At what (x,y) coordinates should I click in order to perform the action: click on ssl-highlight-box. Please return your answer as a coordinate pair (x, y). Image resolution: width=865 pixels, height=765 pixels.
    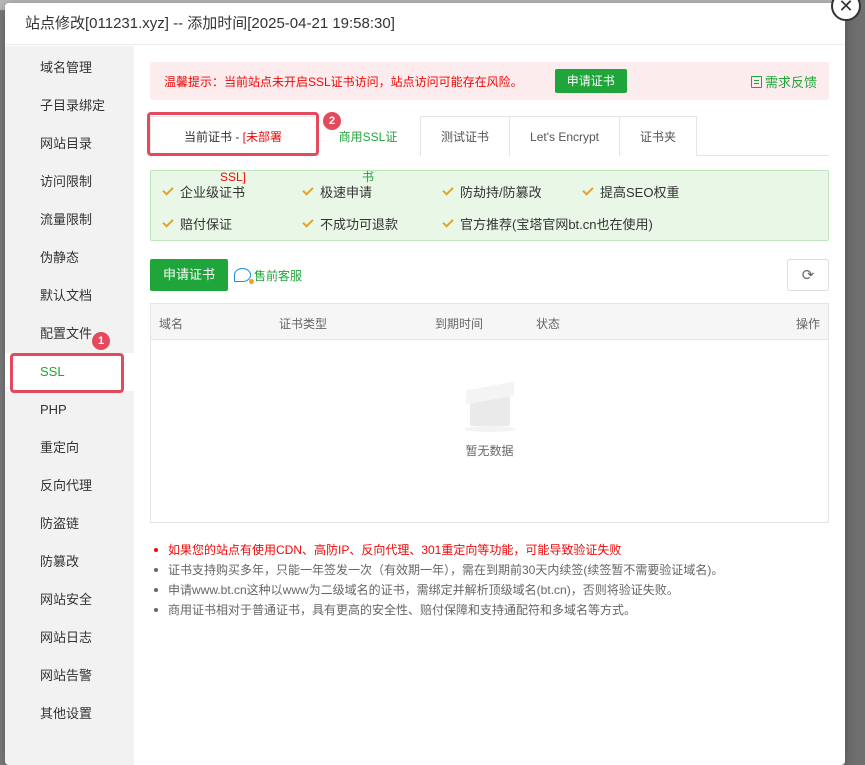
    Looking at the image, I should click on (67, 373).